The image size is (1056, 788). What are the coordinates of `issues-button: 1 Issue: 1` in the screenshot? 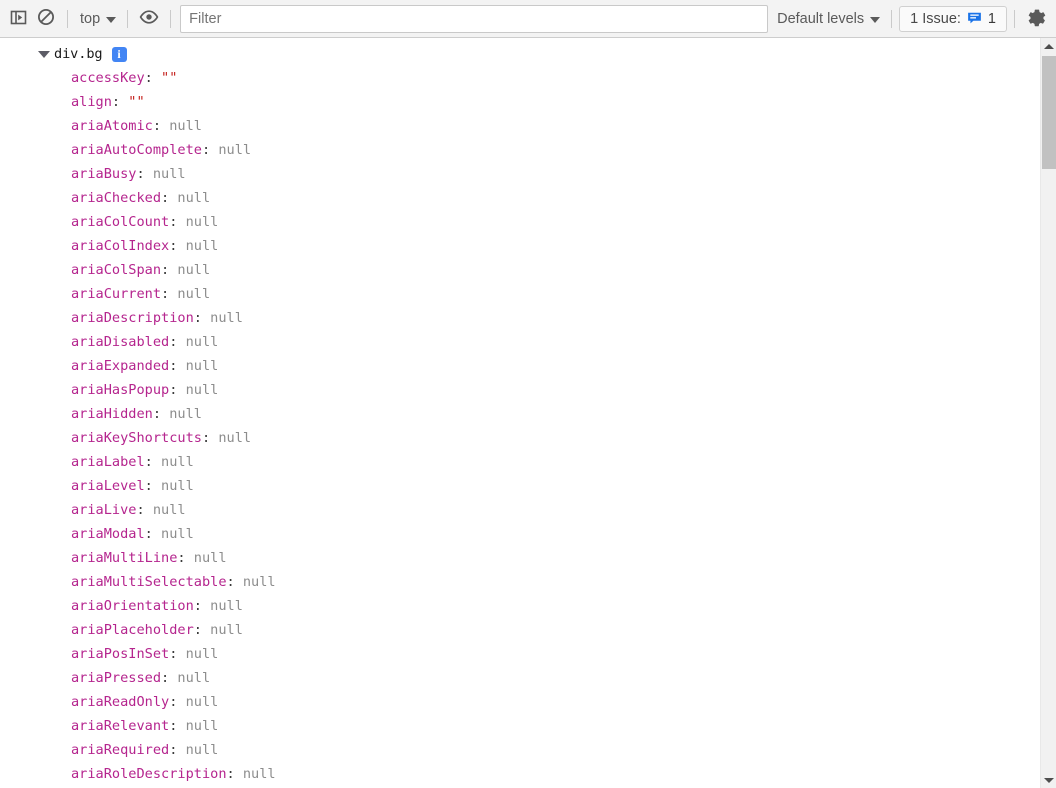 It's located at (953, 18).